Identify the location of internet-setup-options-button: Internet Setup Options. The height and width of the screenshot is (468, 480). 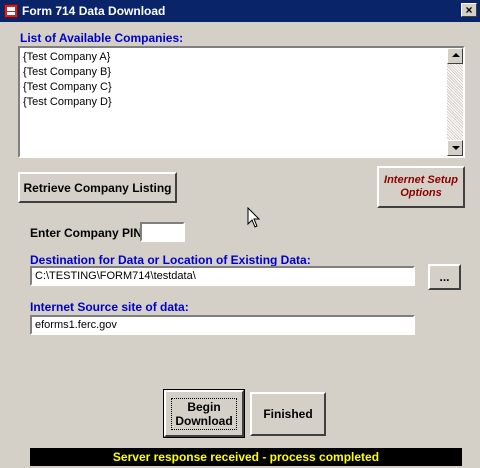
(421, 187).